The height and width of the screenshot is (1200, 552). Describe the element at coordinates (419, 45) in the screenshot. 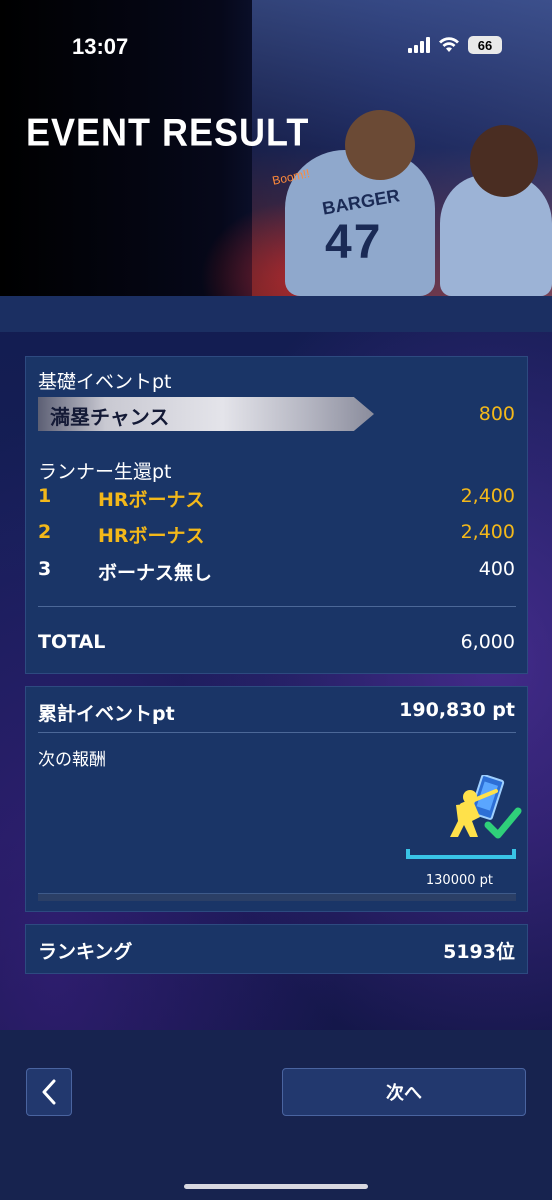

I see `signal-icon` at that location.